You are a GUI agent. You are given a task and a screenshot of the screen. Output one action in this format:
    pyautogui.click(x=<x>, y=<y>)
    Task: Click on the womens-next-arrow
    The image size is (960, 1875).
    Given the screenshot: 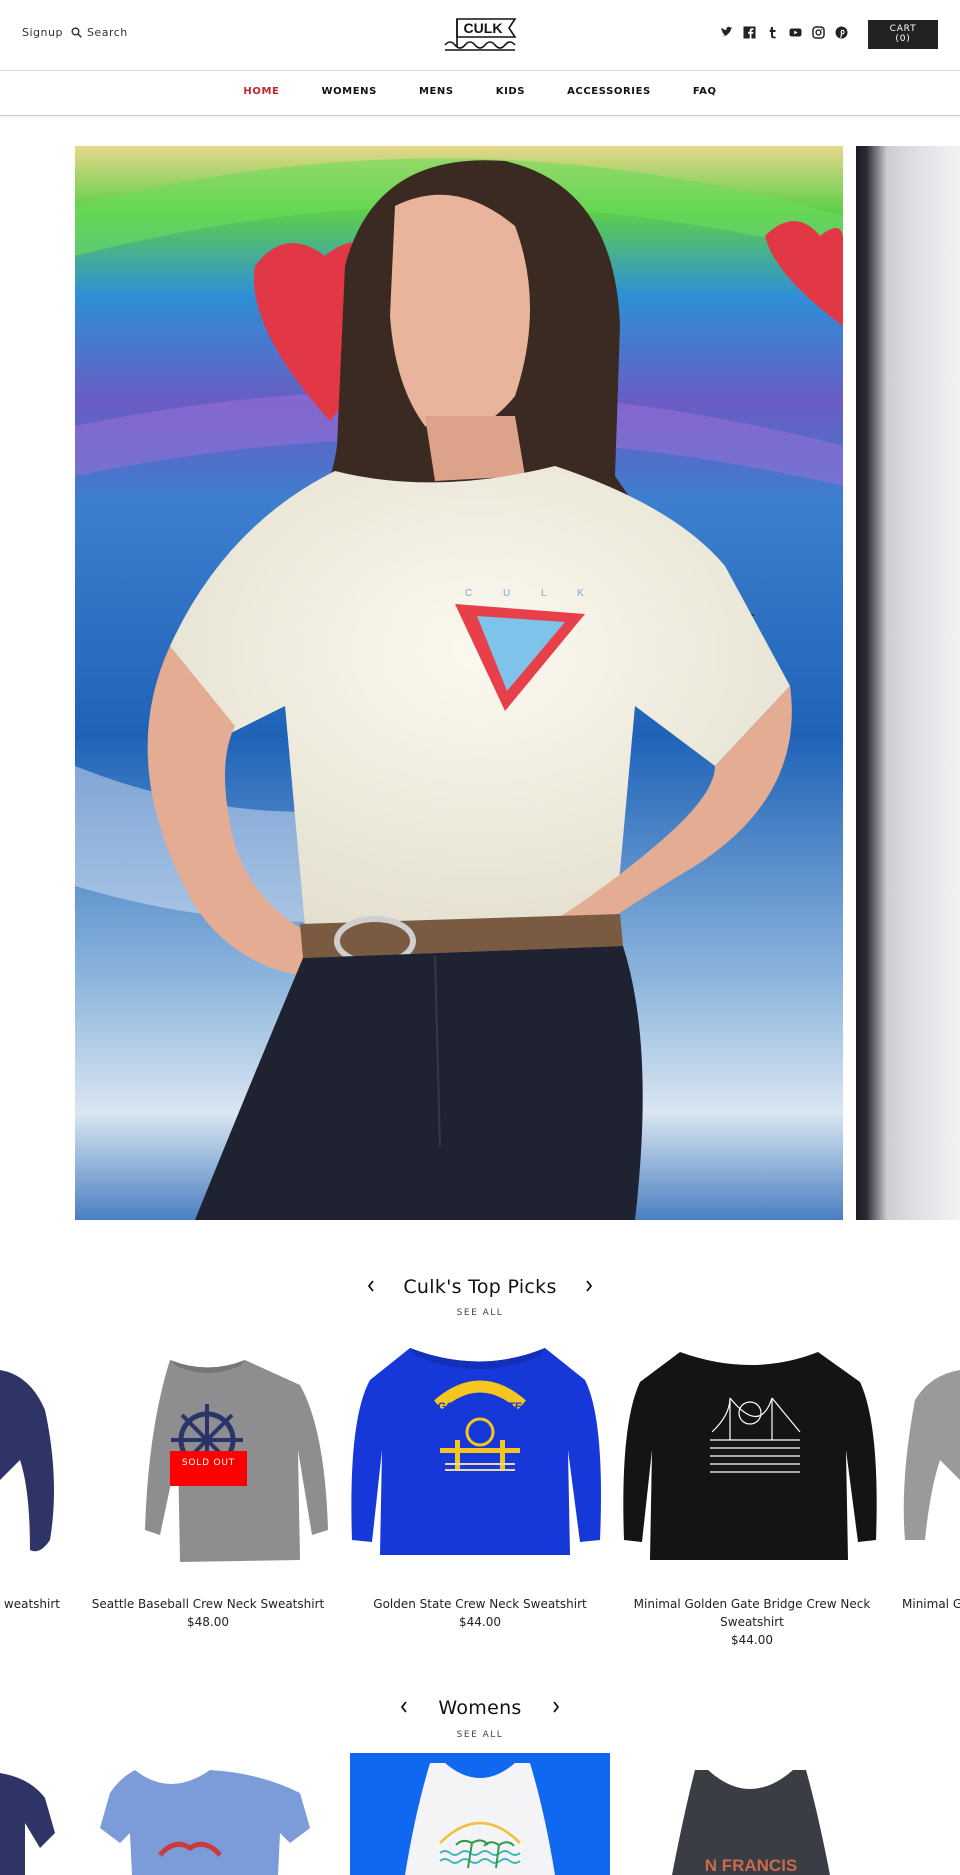 What is the action you would take?
    pyautogui.click(x=556, y=1708)
    